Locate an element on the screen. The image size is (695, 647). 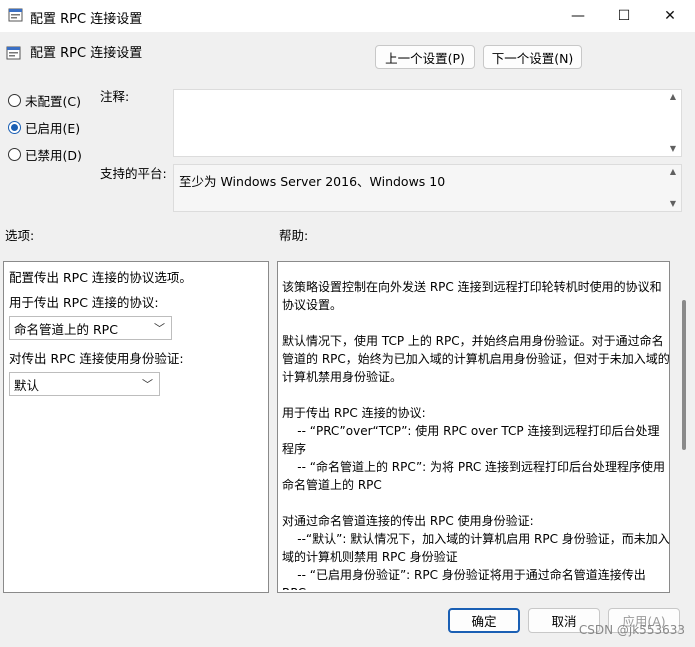
window-title: 配置 RPC 连接设置 is located at coordinates (86, 19).